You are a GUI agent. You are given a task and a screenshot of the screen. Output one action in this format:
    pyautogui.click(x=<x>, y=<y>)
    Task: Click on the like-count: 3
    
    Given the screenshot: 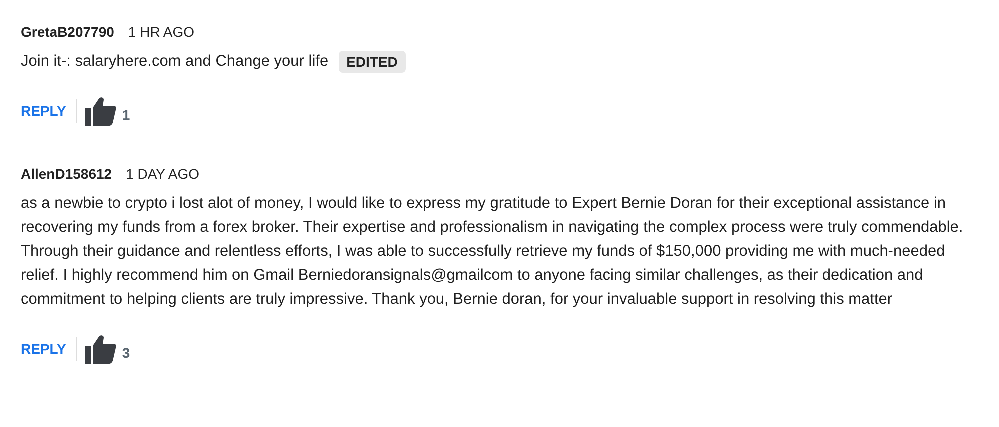 What is the action you would take?
    pyautogui.click(x=126, y=353)
    